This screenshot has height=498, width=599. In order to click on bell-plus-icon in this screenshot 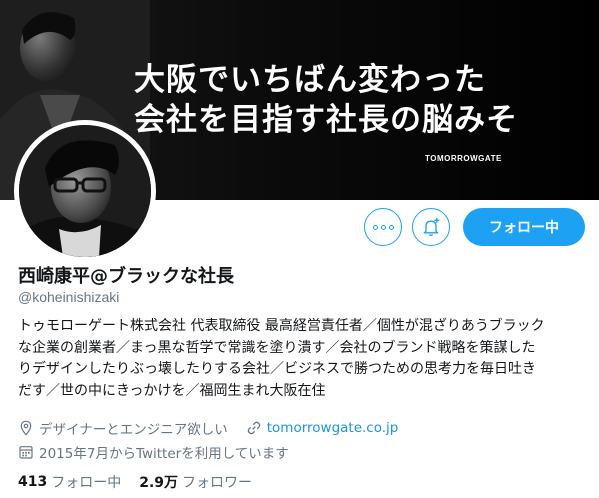, I will do `click(431, 226)`.